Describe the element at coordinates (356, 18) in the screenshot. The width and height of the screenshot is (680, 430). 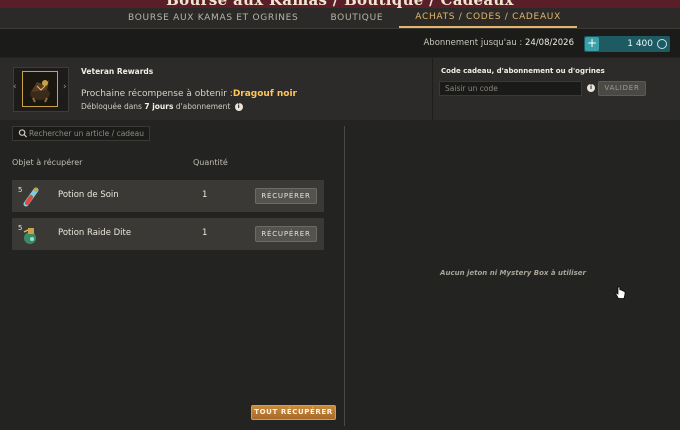
I see `tab-boutique: BOUTIQUE` at that location.